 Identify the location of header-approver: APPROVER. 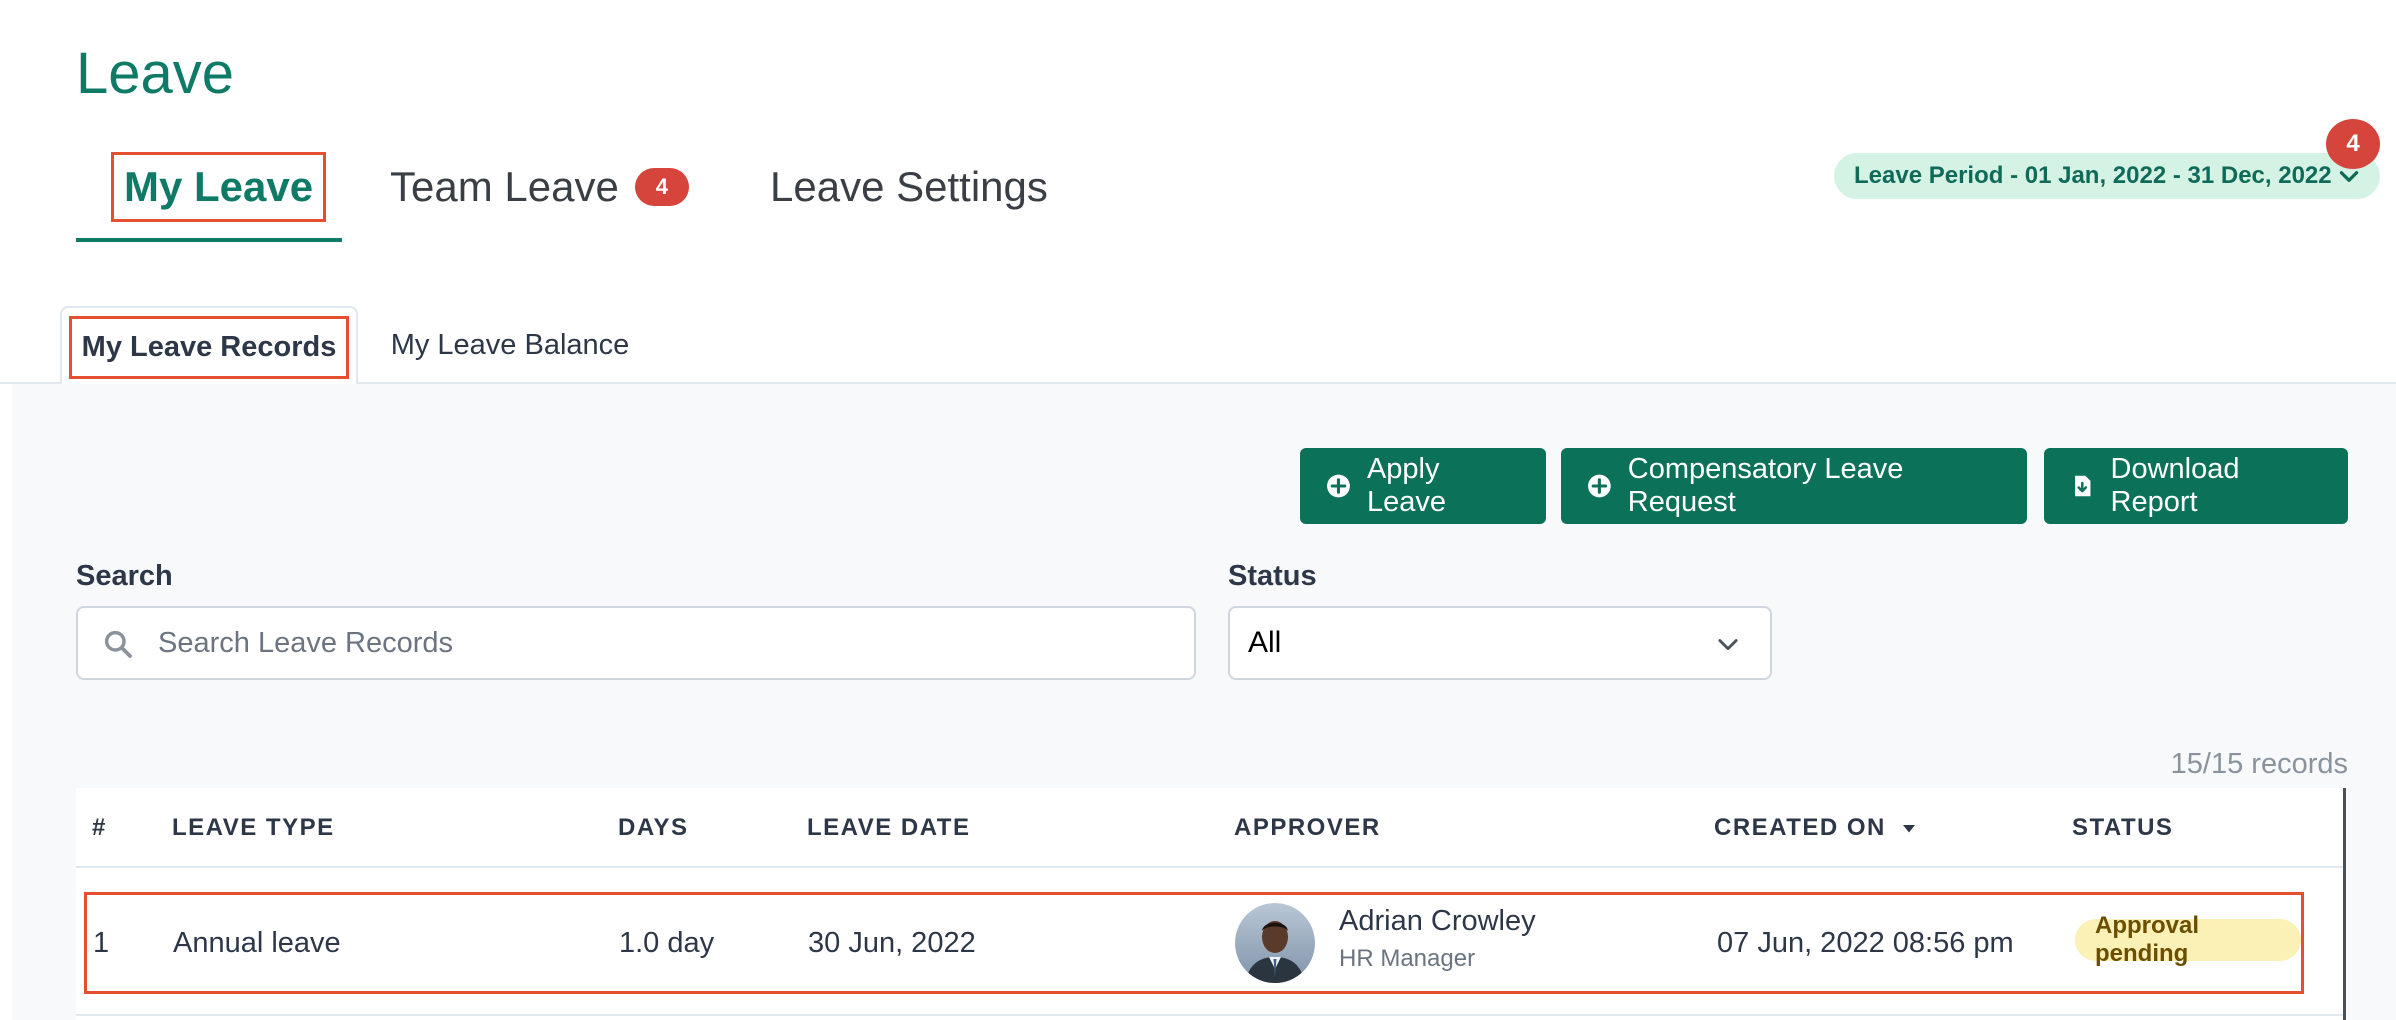
(1307, 827).